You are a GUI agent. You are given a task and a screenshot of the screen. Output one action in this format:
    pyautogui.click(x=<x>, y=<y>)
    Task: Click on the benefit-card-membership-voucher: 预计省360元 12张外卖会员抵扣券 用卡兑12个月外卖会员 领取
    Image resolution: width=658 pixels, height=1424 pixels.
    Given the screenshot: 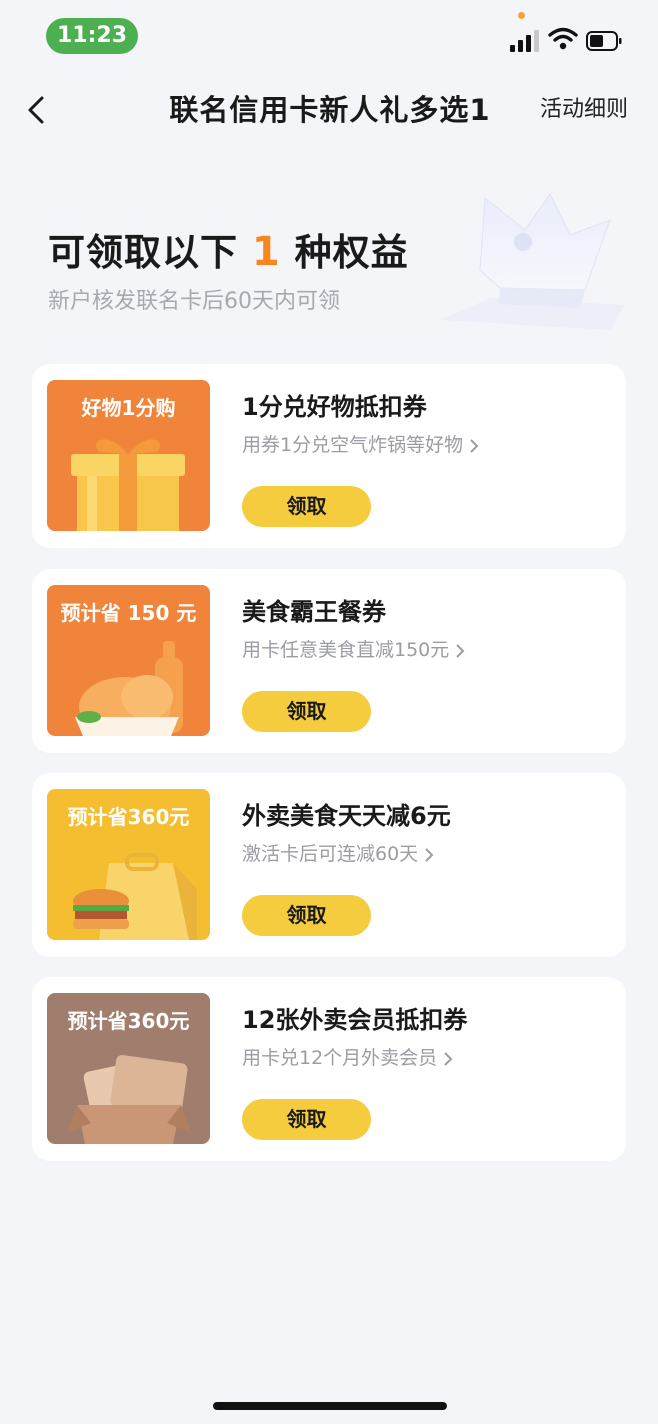 What is the action you would take?
    pyautogui.click(x=329, y=1069)
    